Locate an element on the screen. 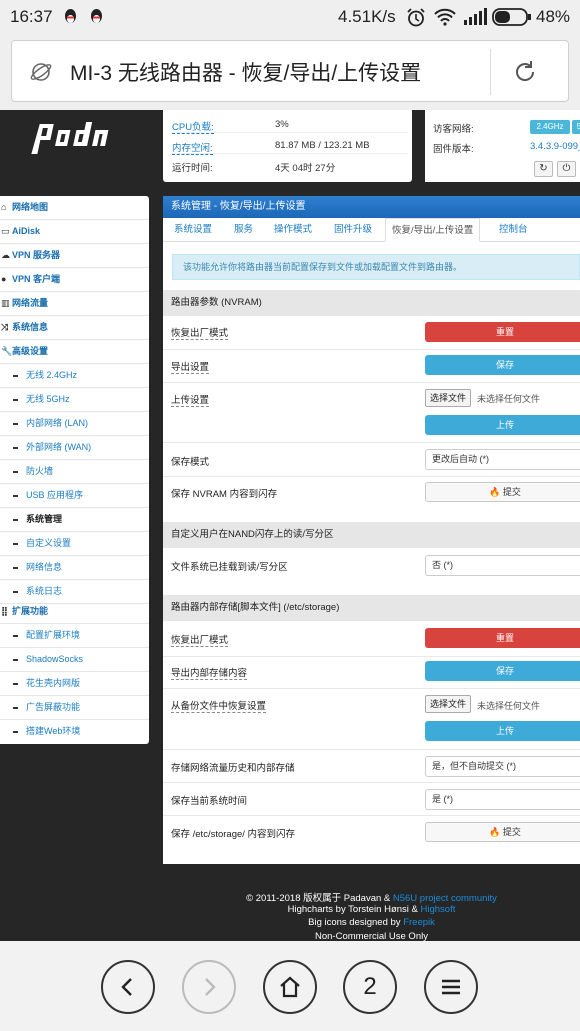 Image resolution: width=580 pixels, height=1031 pixels. sidebar-item-traffic: ▥ 网络流量 is located at coordinates (74, 304).